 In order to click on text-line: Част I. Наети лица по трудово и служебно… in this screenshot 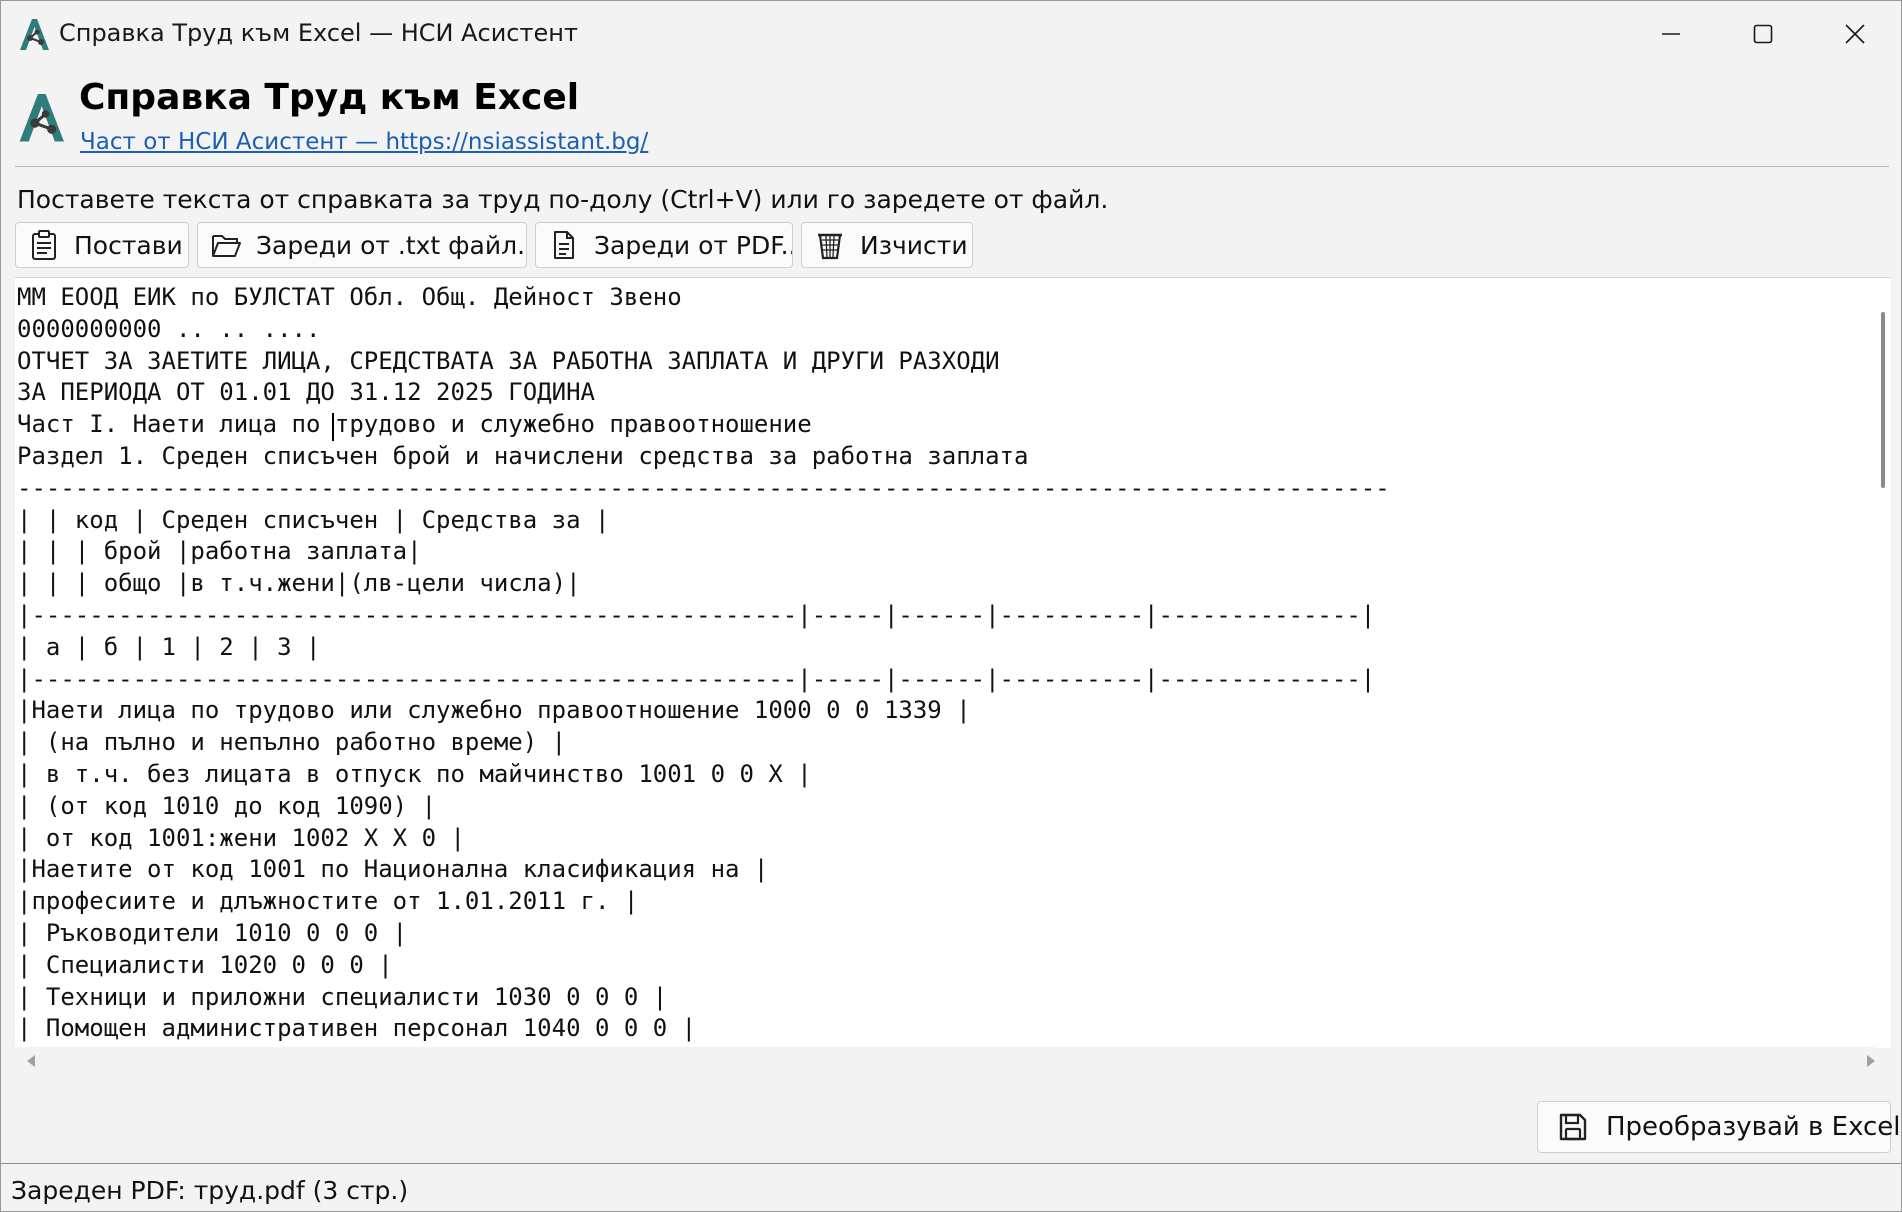, I will do `click(414, 424)`.